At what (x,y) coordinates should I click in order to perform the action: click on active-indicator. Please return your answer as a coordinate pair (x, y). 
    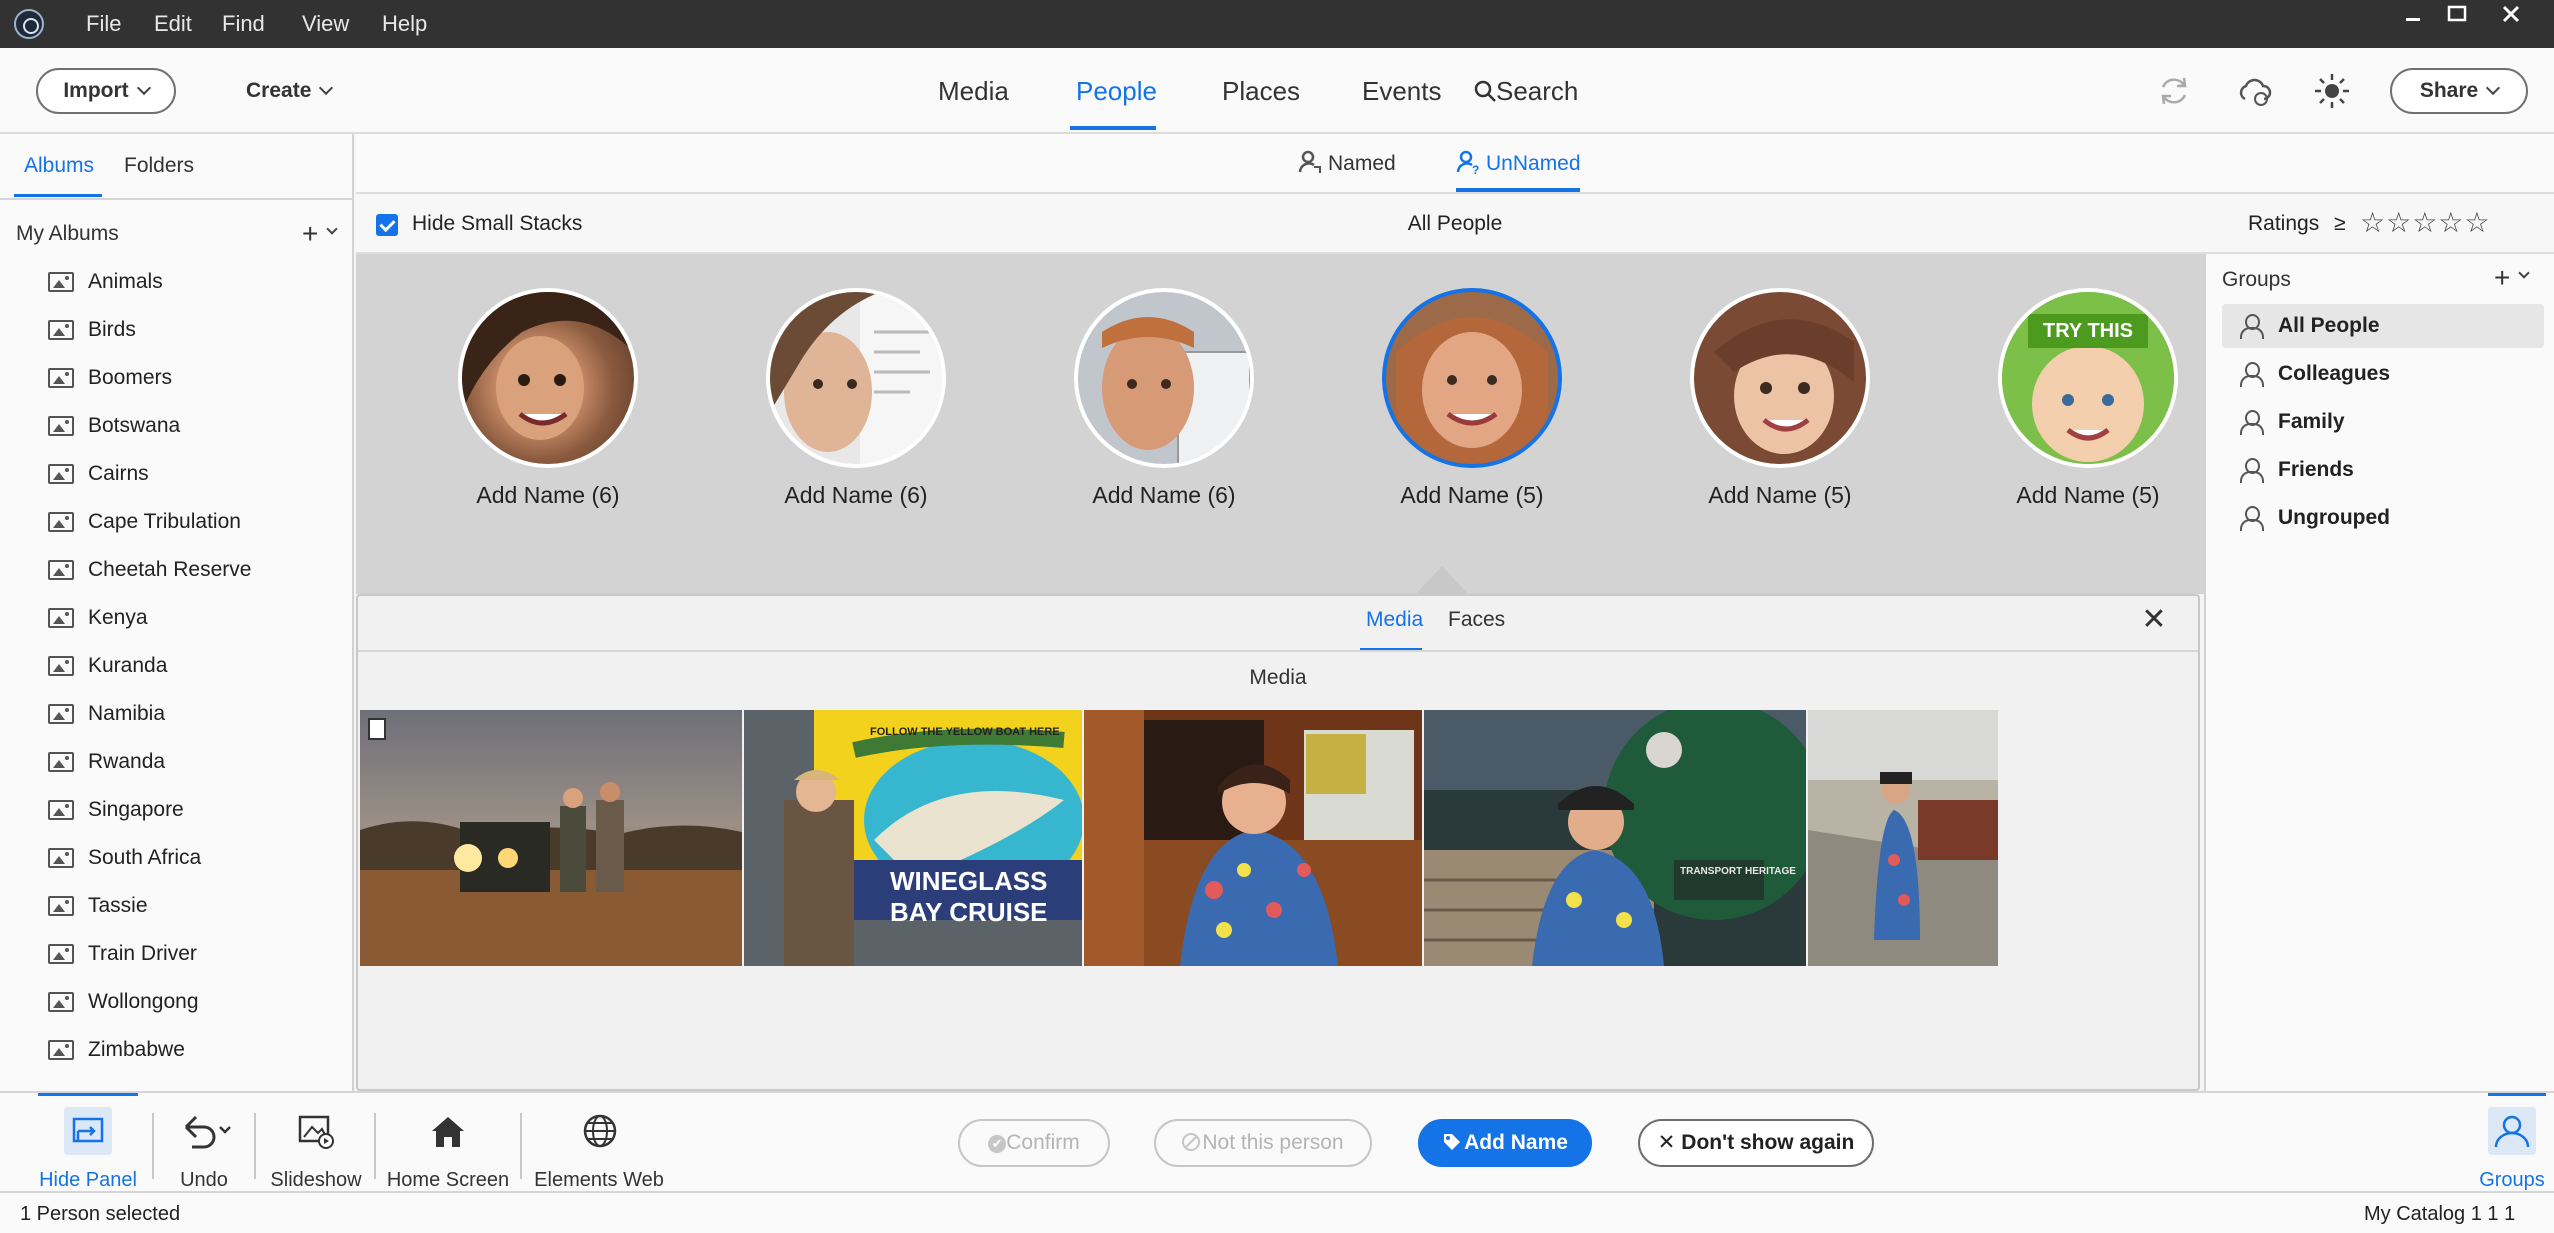
    Looking at the image, I should click on (88, 1094).